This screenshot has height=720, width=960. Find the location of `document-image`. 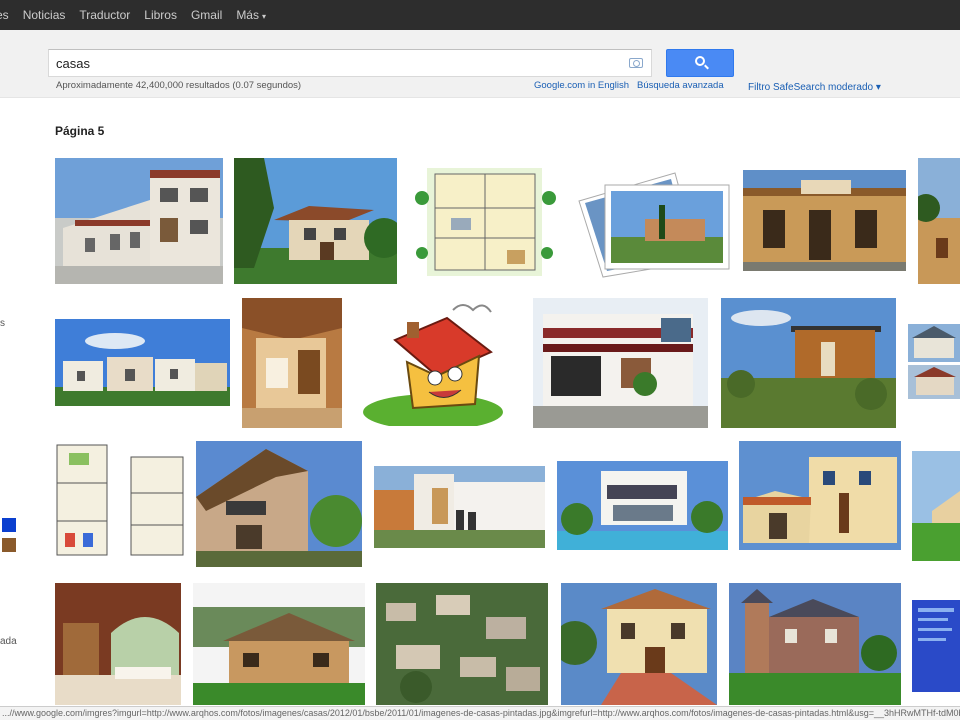

document-image is located at coordinates (936, 646).